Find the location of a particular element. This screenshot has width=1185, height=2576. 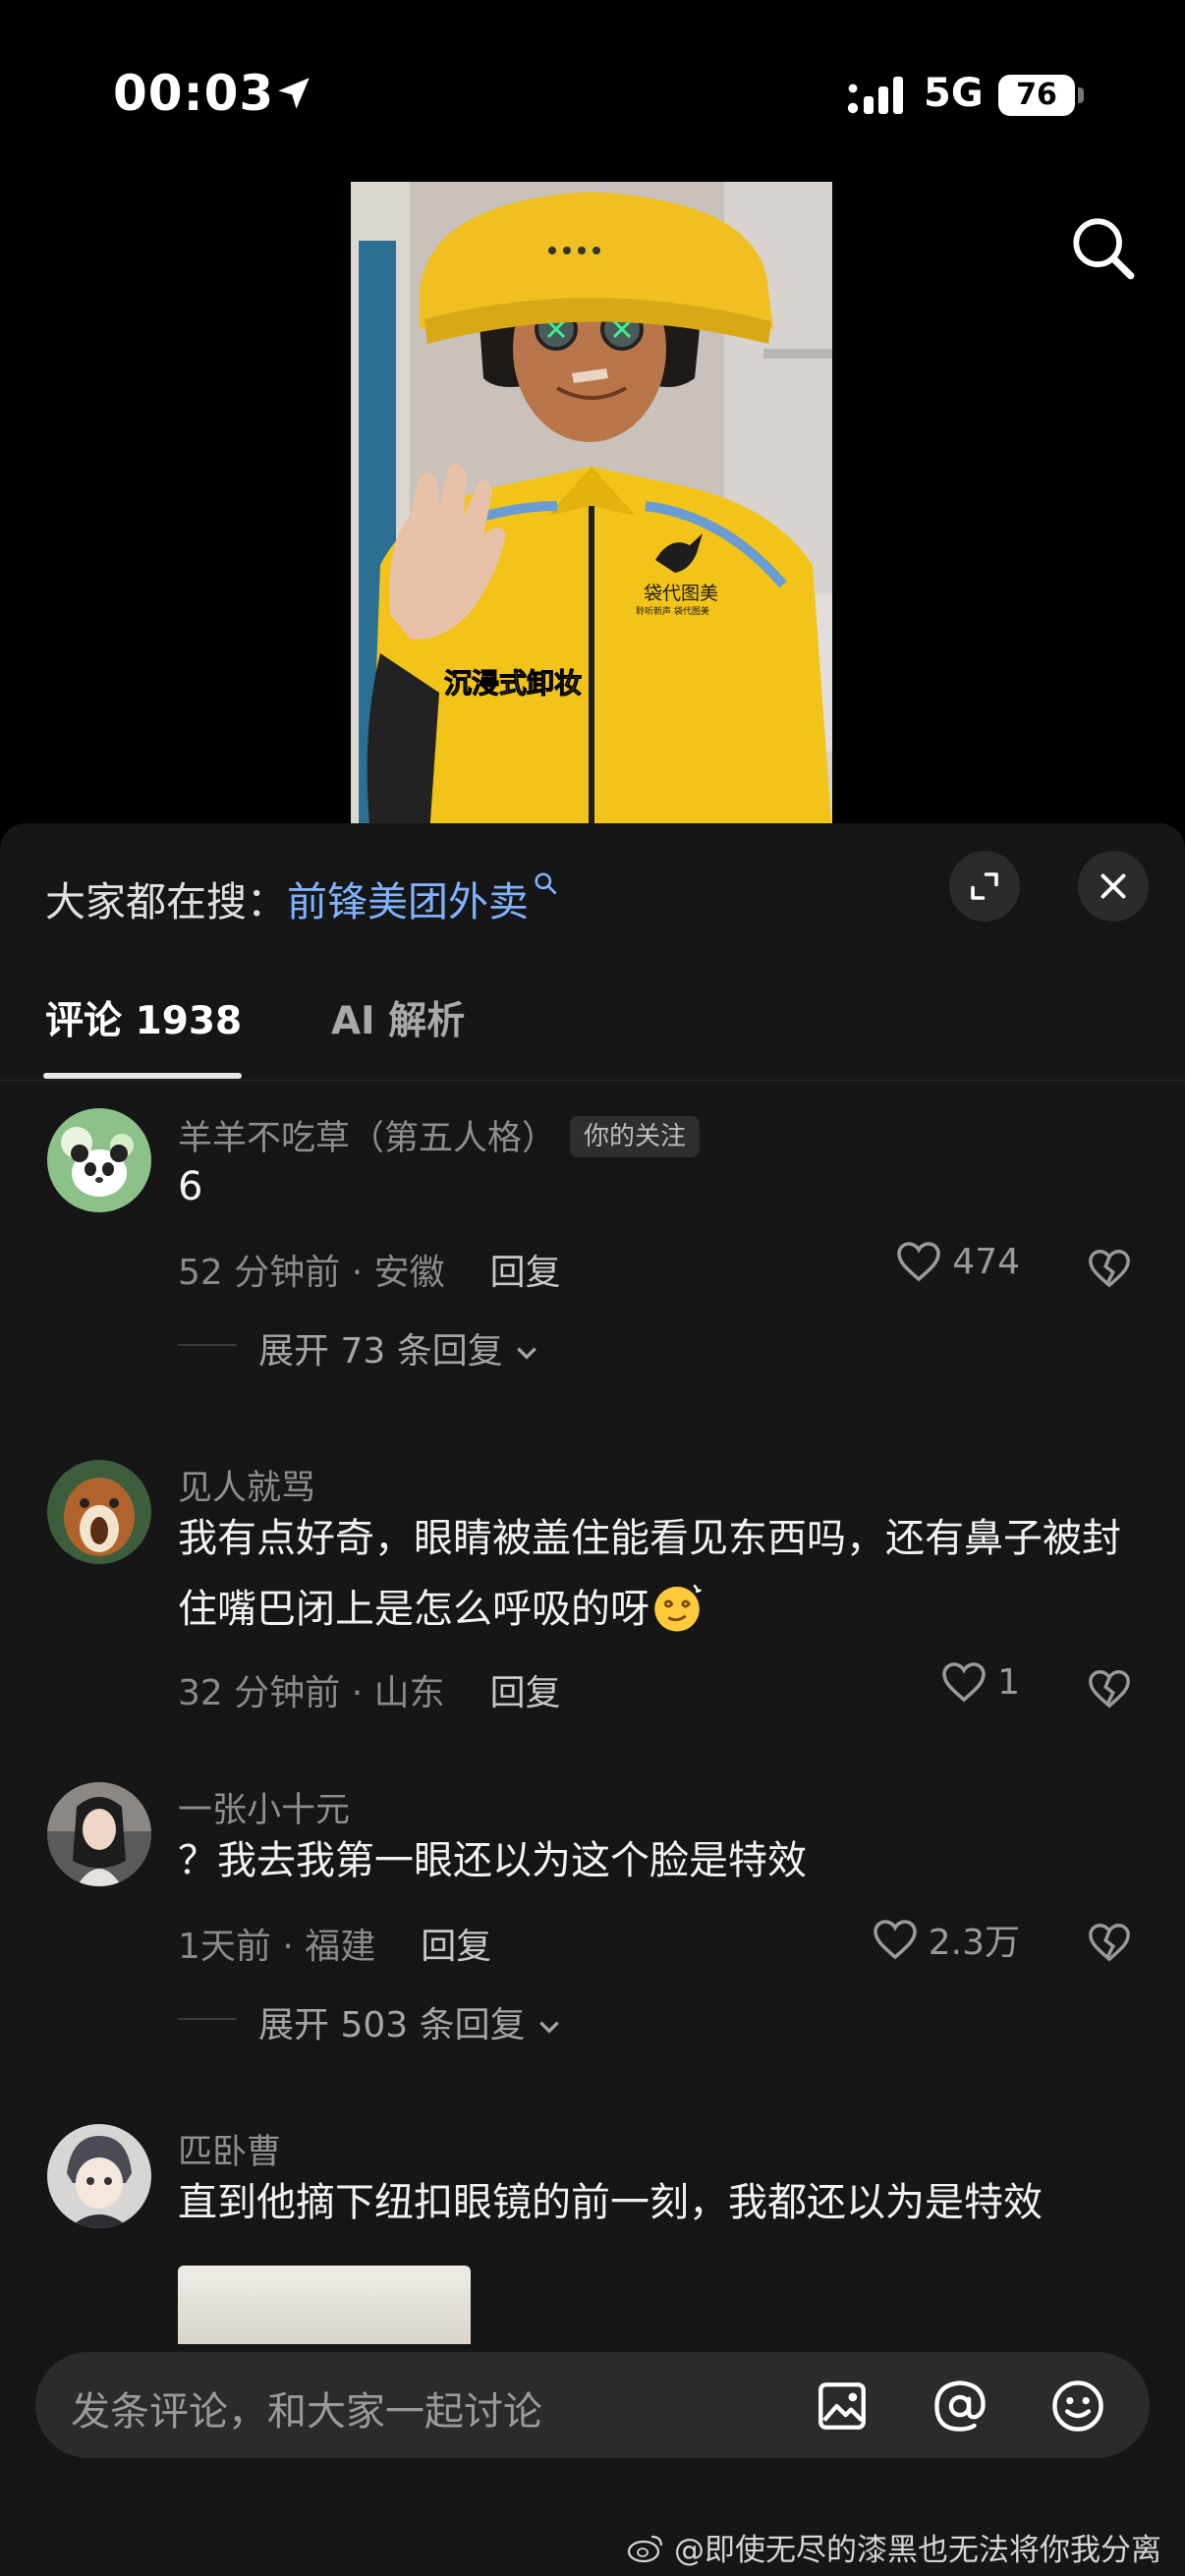

video-caption: 沉浸式卸妆 is located at coordinates (513, 683).